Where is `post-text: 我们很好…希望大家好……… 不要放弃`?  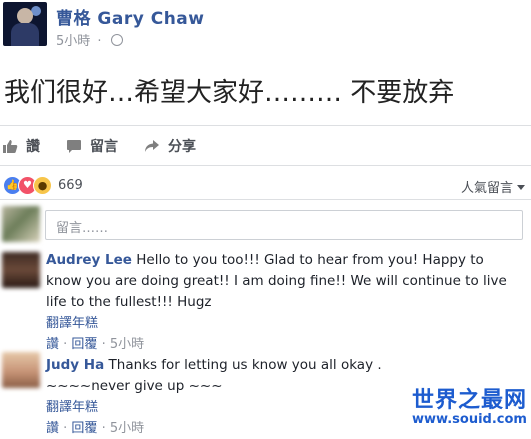
post-text: 我们很好…希望大家好……… 不要放弃 is located at coordinates (229, 93).